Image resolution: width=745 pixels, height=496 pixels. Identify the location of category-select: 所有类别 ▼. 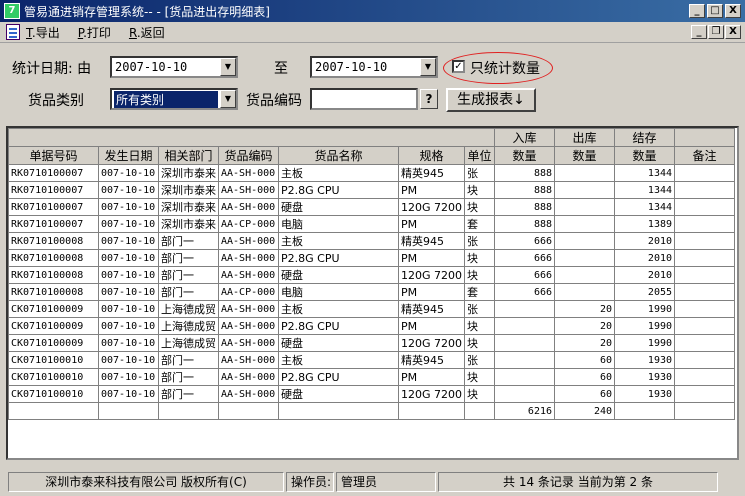
(174, 99).